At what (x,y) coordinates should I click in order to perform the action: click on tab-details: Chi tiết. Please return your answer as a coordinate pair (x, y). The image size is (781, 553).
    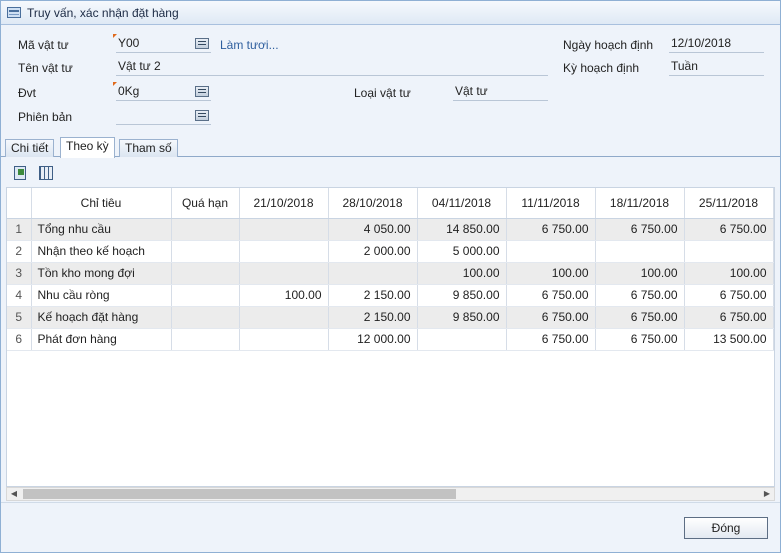
    Looking at the image, I should click on (30, 148).